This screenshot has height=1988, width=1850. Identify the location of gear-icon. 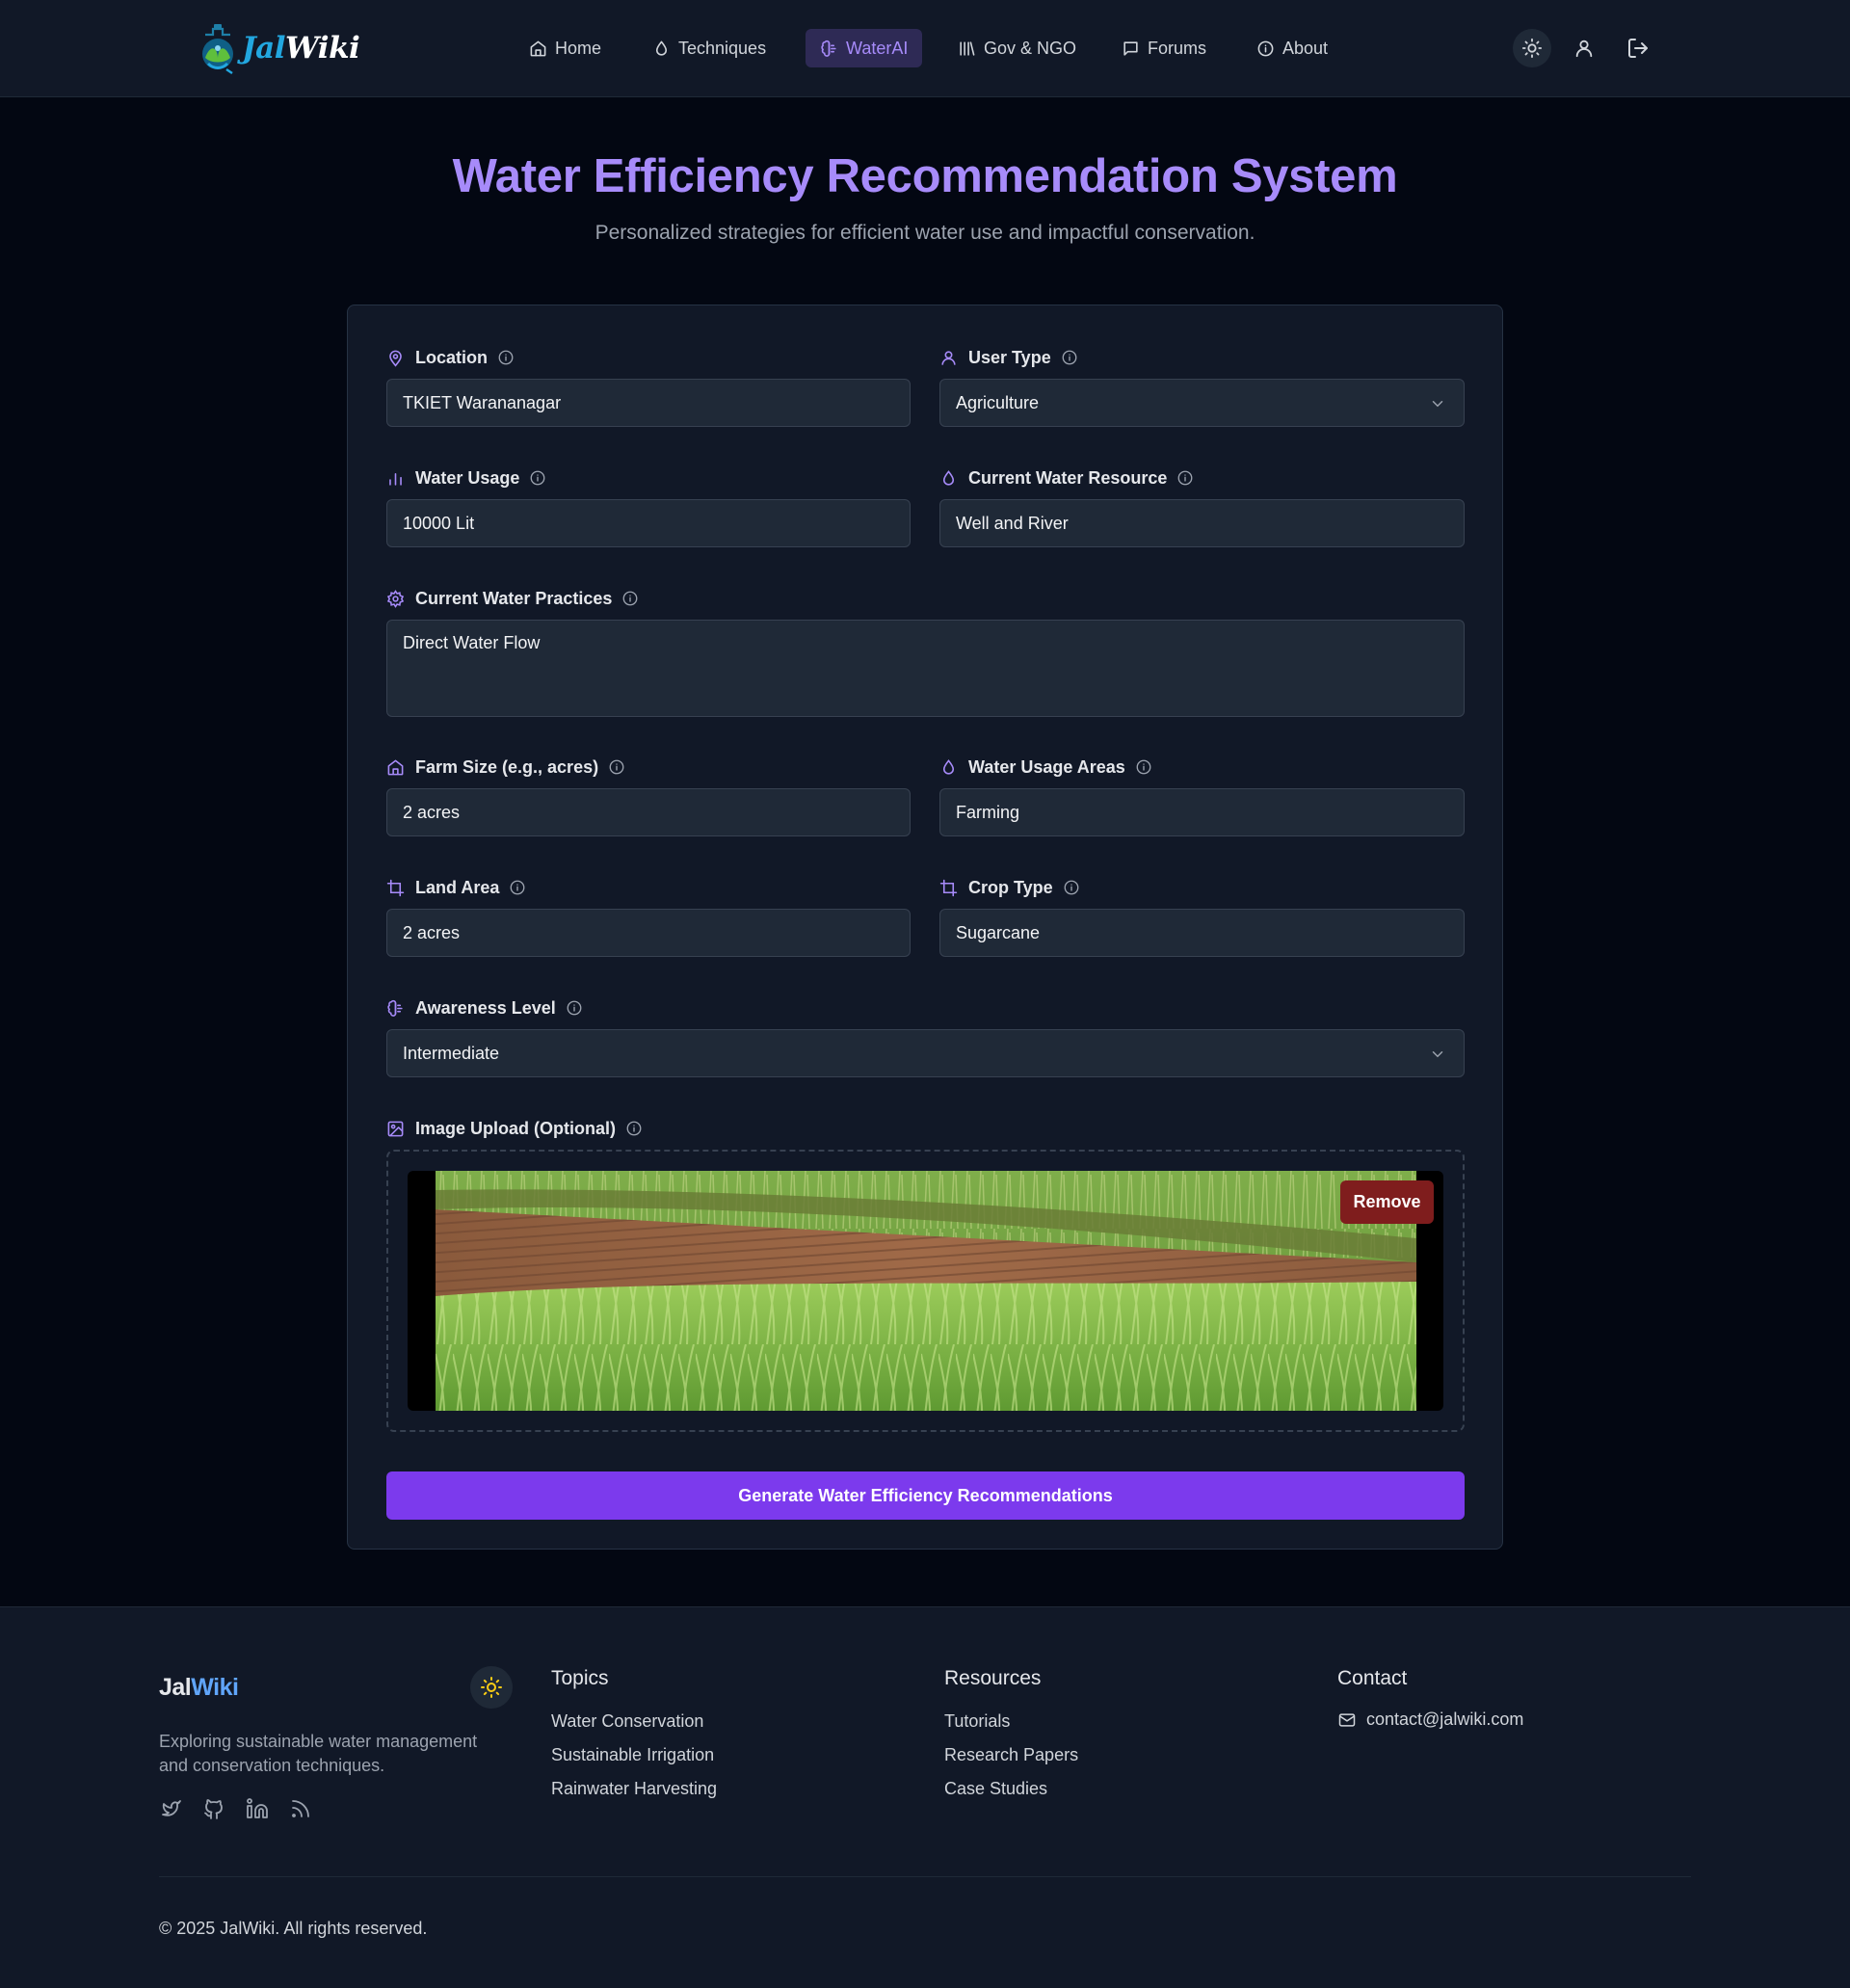
(395, 598).